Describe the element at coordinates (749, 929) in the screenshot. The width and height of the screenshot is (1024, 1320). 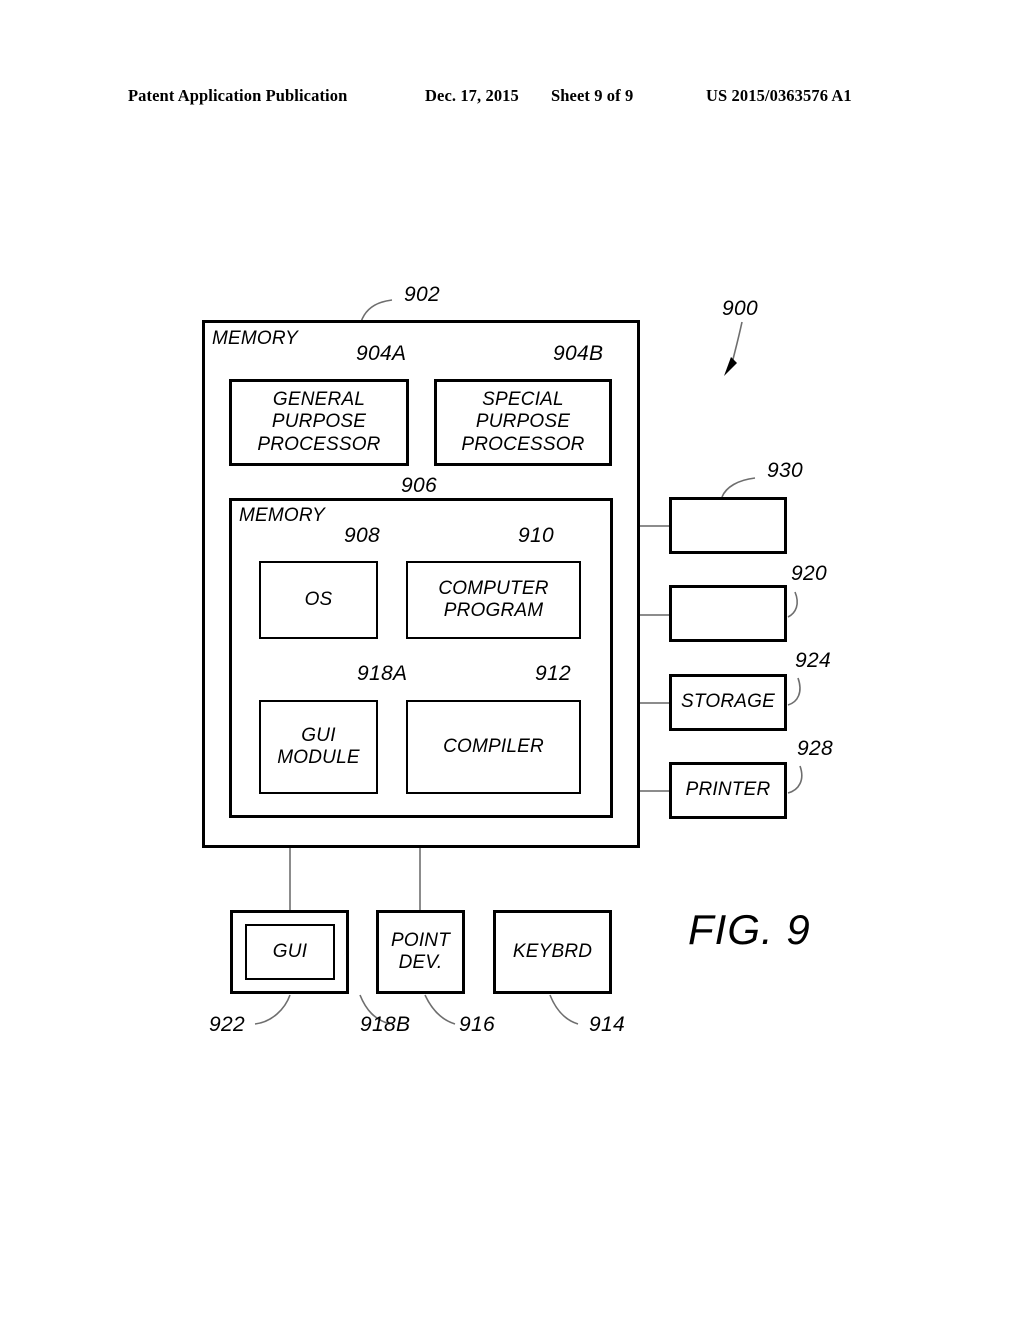
I see `figure-caption: FIG. 9` at that location.